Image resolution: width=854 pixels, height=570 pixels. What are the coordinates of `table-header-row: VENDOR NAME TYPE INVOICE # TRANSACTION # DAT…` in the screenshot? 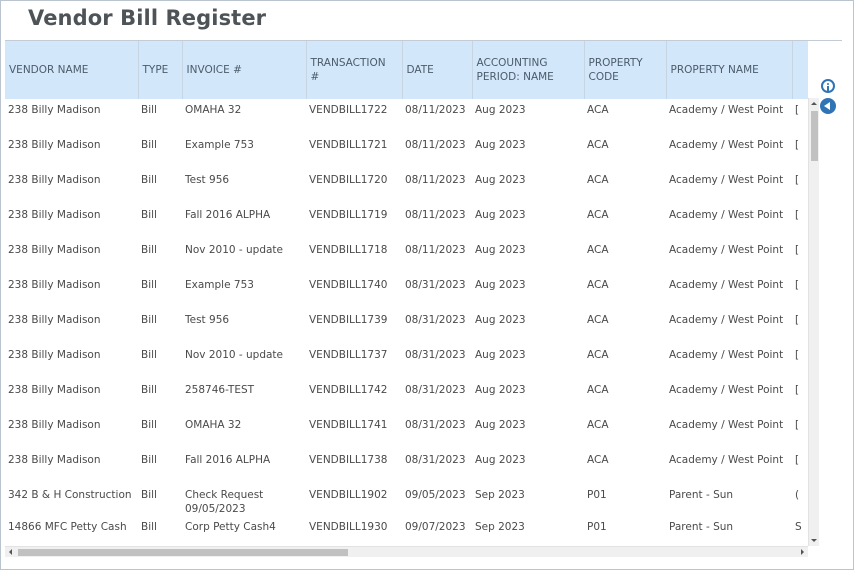 It's located at (406, 70).